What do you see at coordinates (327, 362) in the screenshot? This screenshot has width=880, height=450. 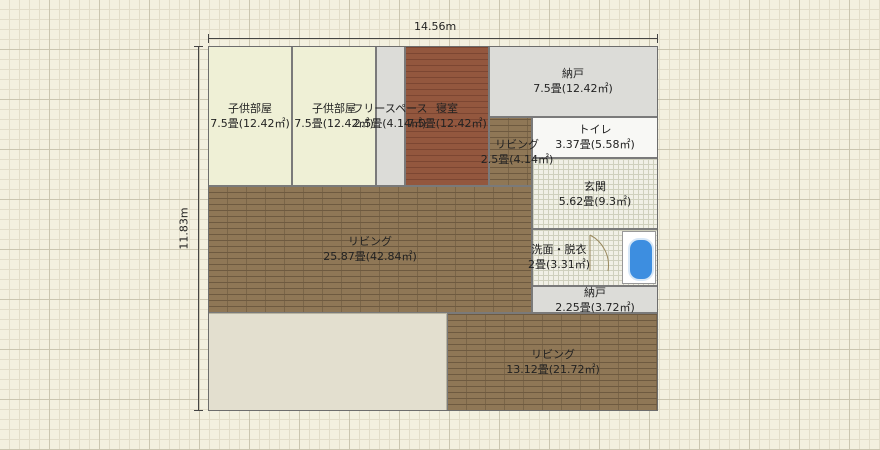 I see `empty-area` at bounding box center [327, 362].